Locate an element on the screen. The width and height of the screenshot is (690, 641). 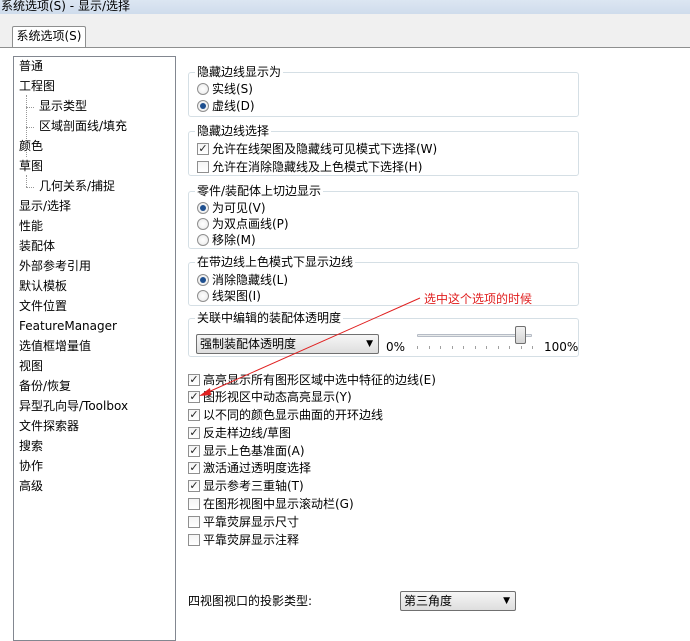
group-title: 零件/装配体上切边显示 is located at coordinates (259, 191).